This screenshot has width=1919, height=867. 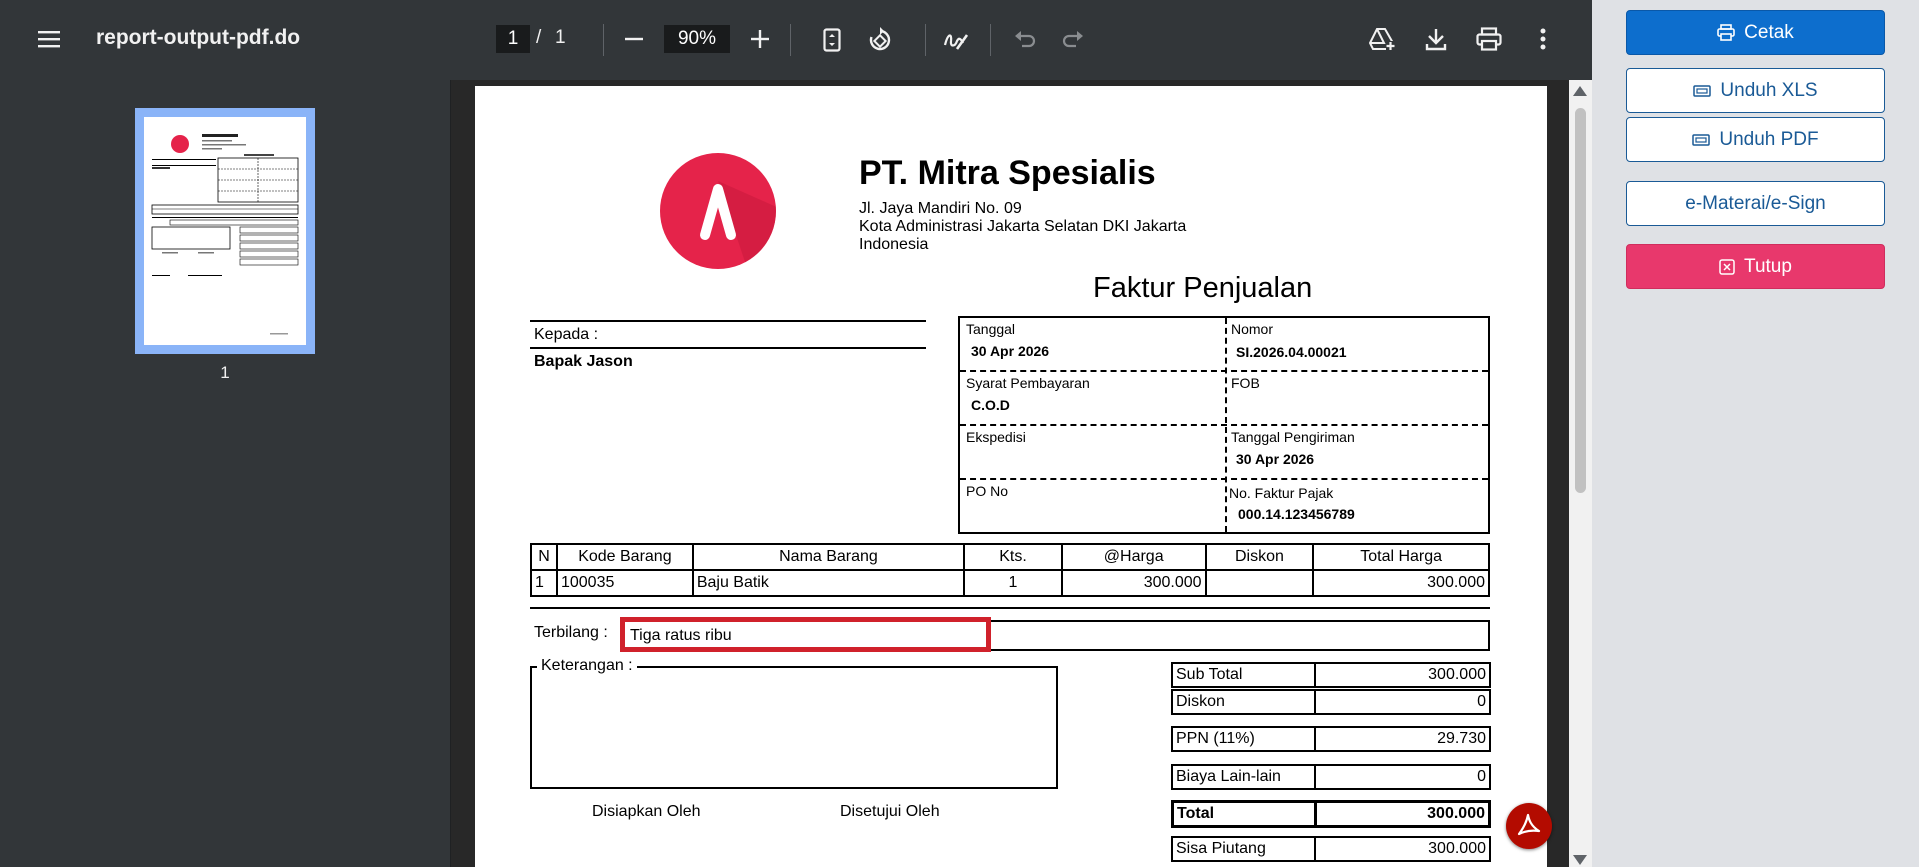 I want to click on table-row: 1 100035 Baju Batik 1 300.000 300.000, so click(x=1010, y=583).